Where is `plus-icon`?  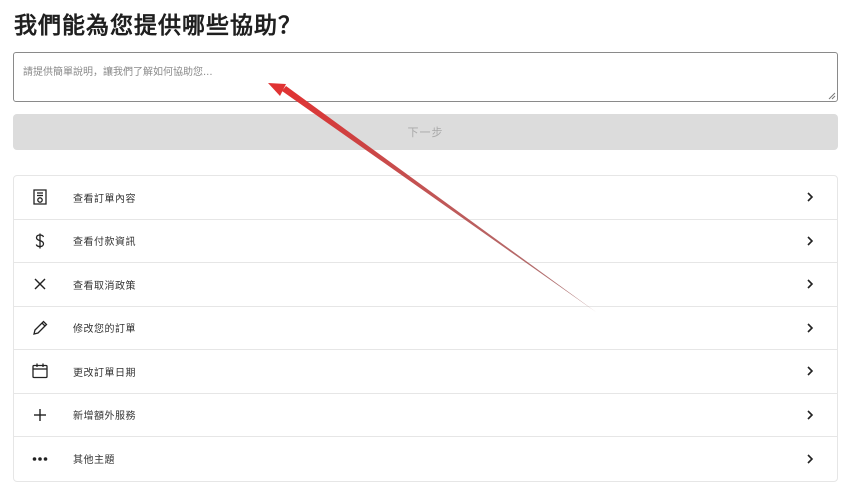
plus-icon is located at coordinates (40, 415).